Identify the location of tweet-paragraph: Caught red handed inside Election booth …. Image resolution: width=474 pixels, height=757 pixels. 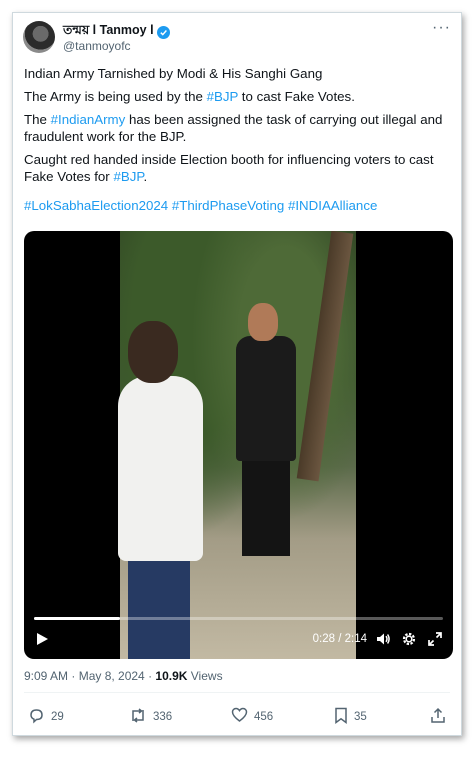
(229, 168).